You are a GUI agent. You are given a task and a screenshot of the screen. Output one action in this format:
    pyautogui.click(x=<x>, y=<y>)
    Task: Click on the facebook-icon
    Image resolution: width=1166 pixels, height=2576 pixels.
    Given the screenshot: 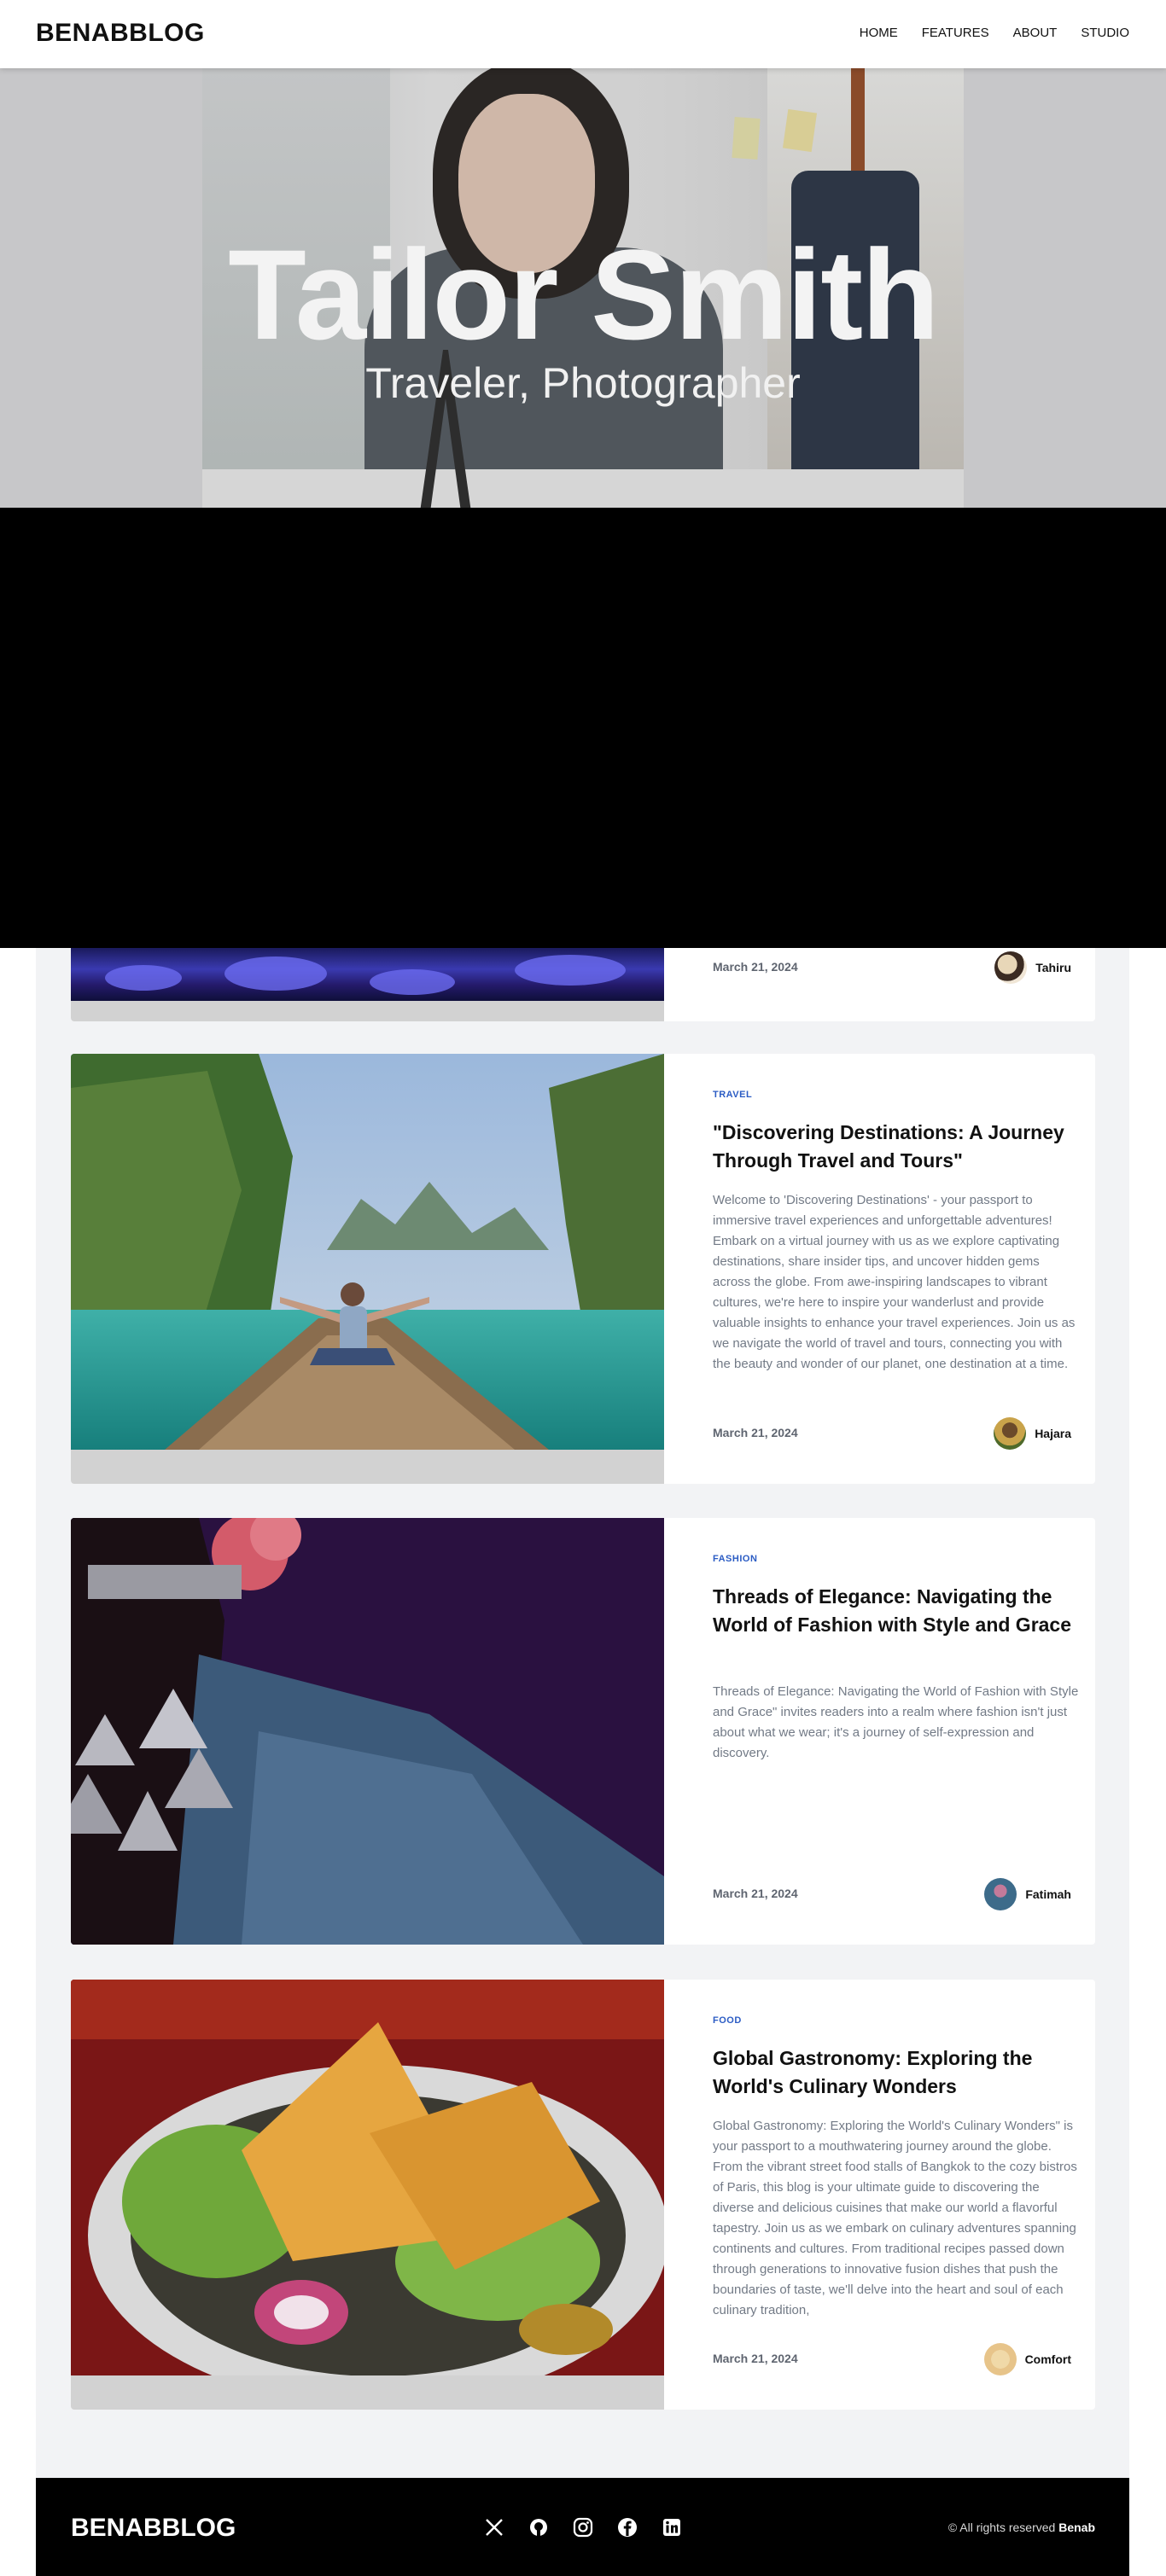 What is the action you would take?
    pyautogui.click(x=628, y=2527)
    